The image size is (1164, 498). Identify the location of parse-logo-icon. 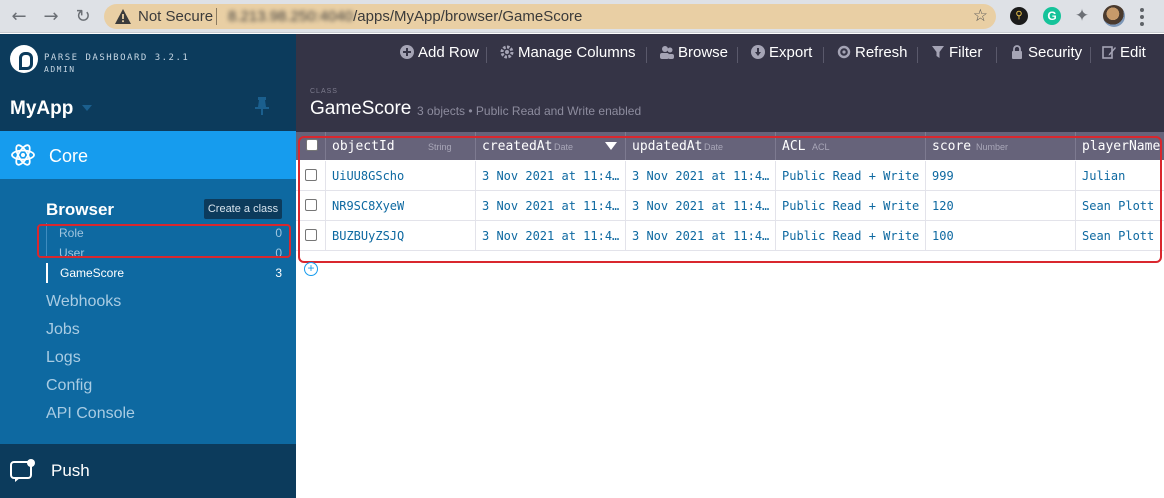
(24, 59).